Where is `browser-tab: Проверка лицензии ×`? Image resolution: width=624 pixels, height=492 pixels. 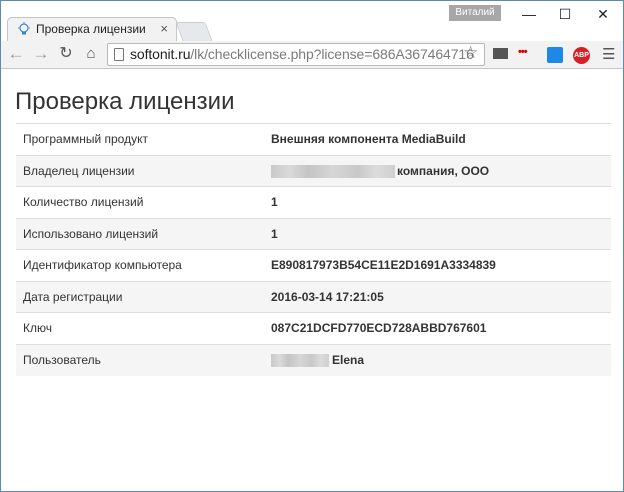
browser-tab: Проверка лицензии × is located at coordinates (92, 29).